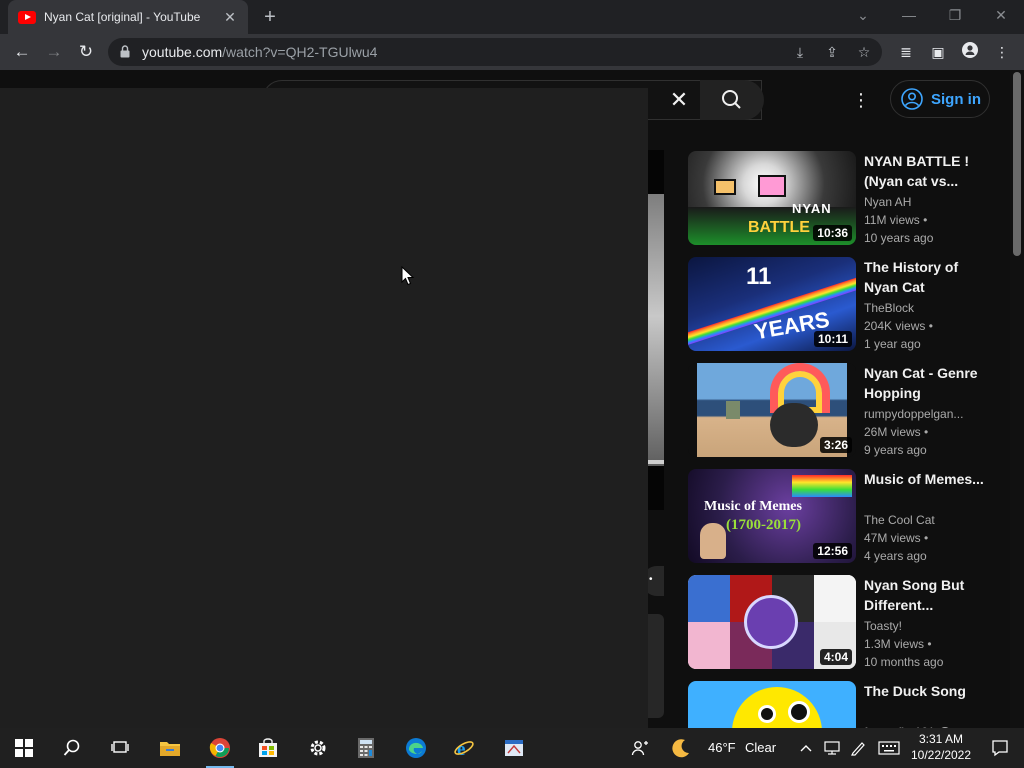 This screenshot has height=768, width=1024. What do you see at coordinates (832, 748) in the screenshot?
I see `network-button` at bounding box center [832, 748].